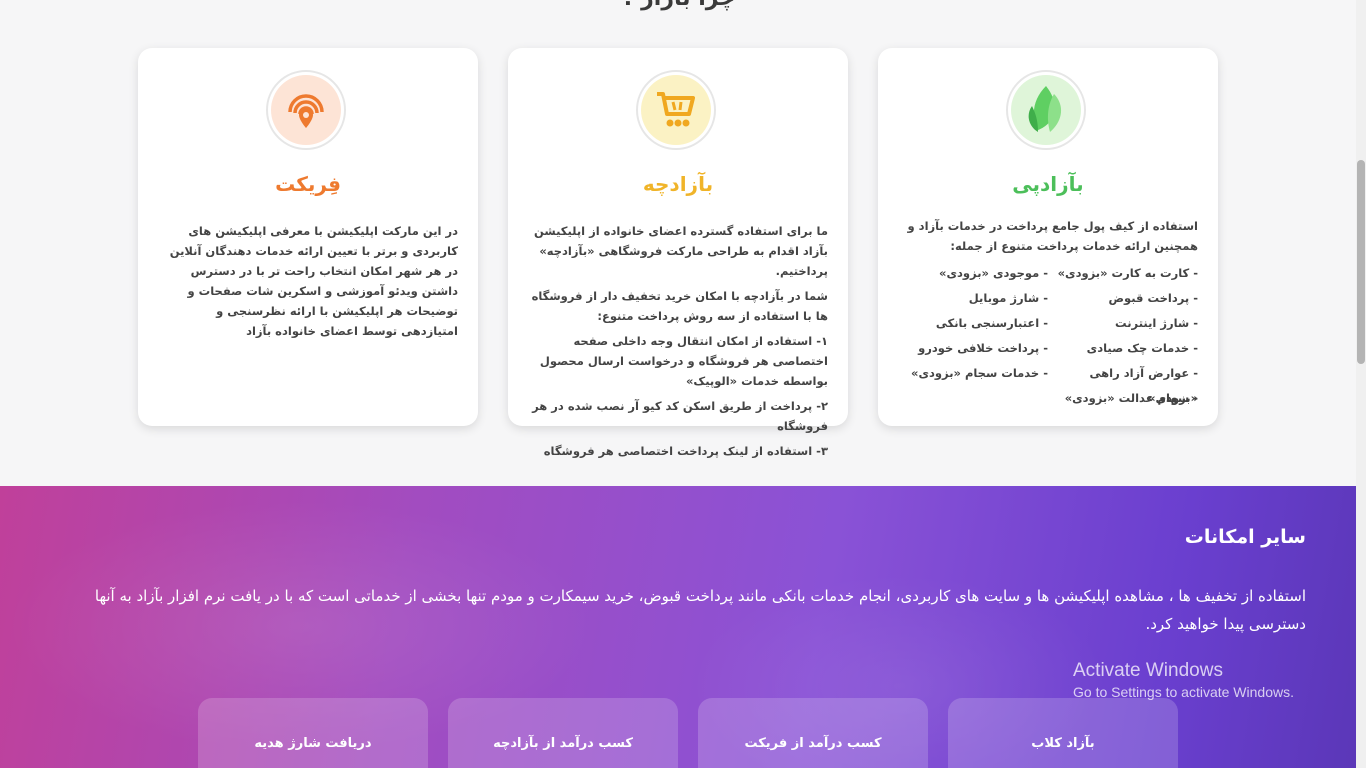 The width and height of the screenshot is (1366, 768). What do you see at coordinates (313, 733) in the screenshot?
I see `feature-button-gift-charge: دریافت شارژ هدیه` at bounding box center [313, 733].